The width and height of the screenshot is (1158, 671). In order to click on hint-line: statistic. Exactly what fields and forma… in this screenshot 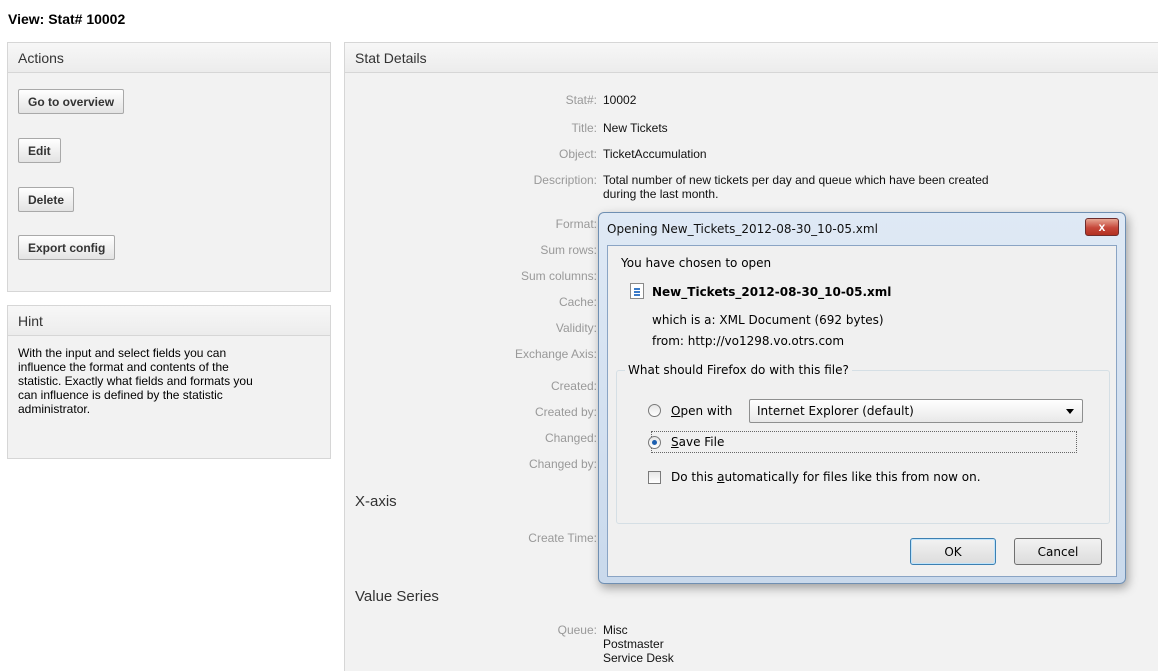, I will do `click(135, 381)`.